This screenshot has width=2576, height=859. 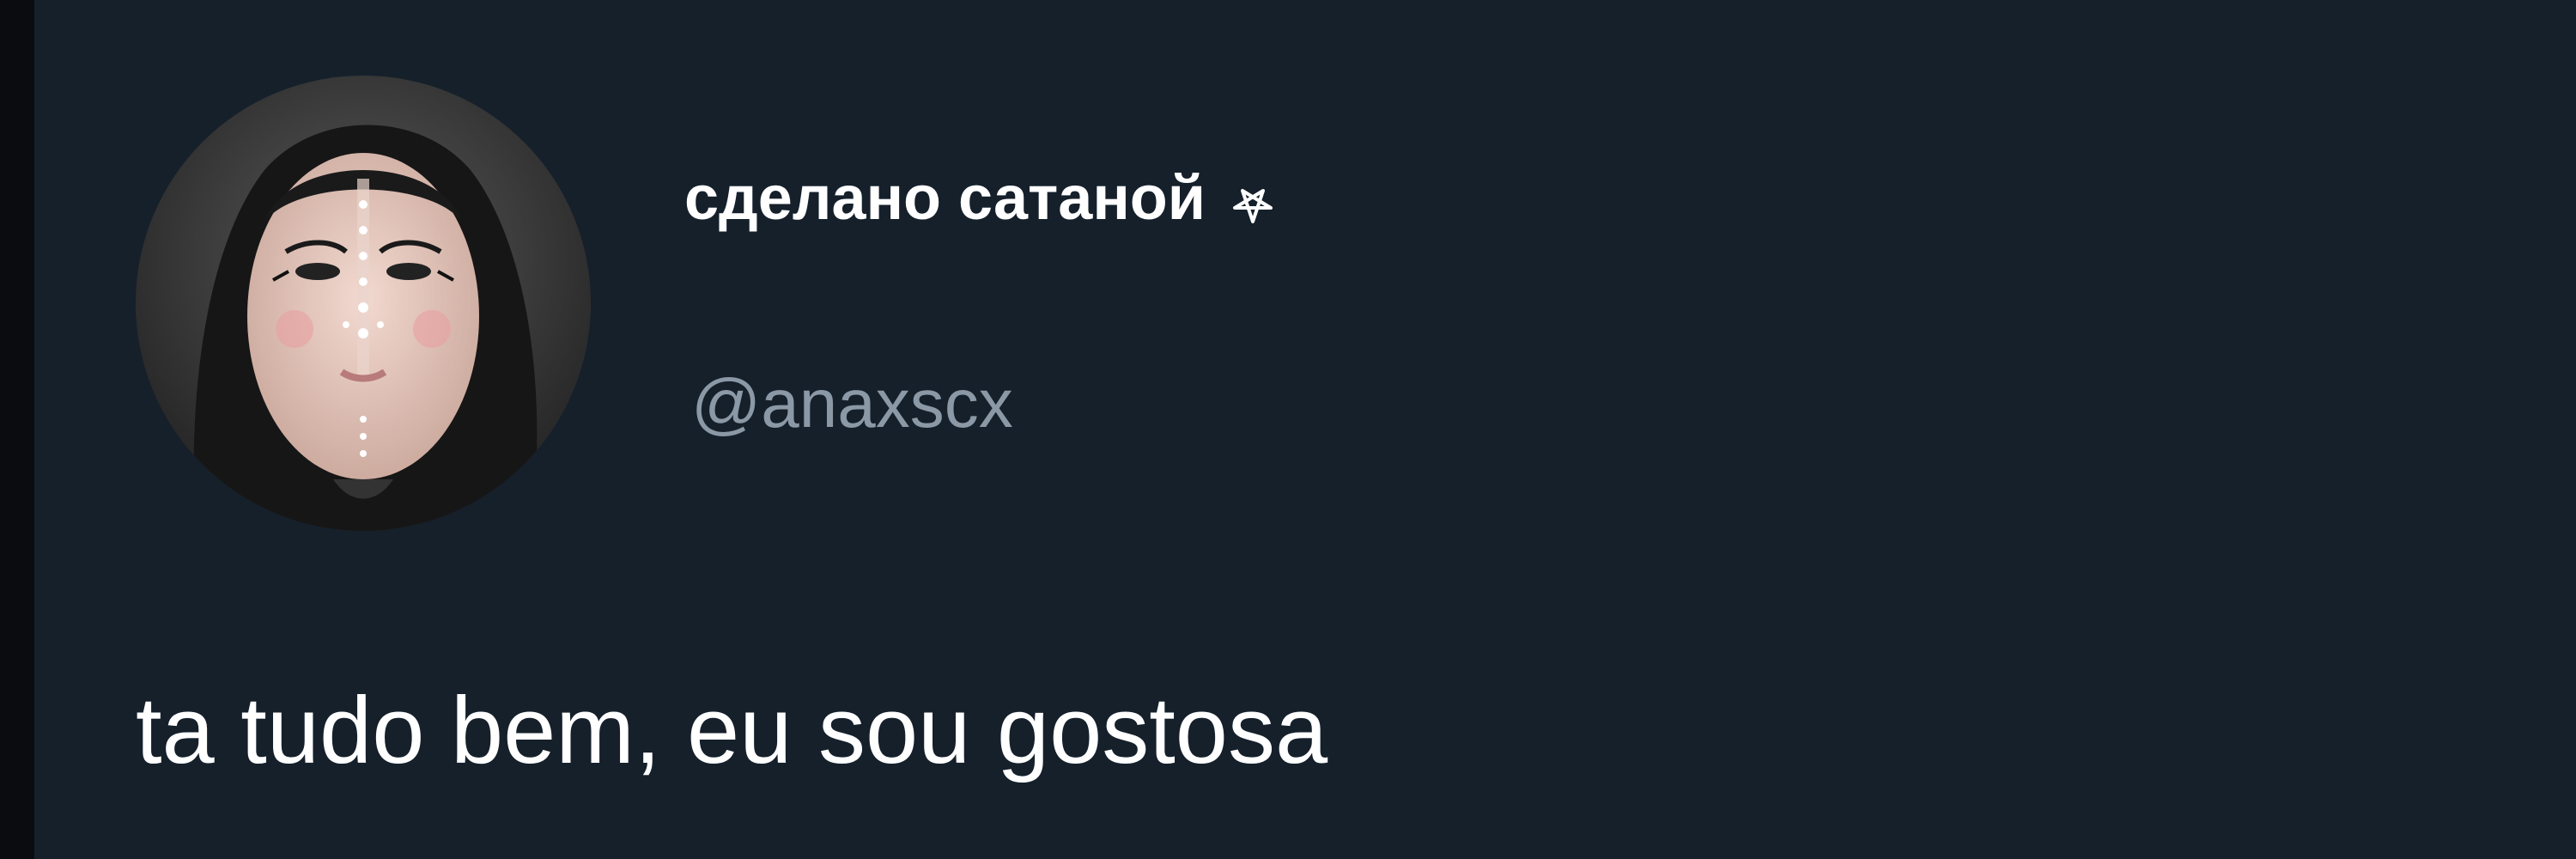 What do you see at coordinates (945, 198) in the screenshot?
I see `display-name: сделано сатаной` at bounding box center [945, 198].